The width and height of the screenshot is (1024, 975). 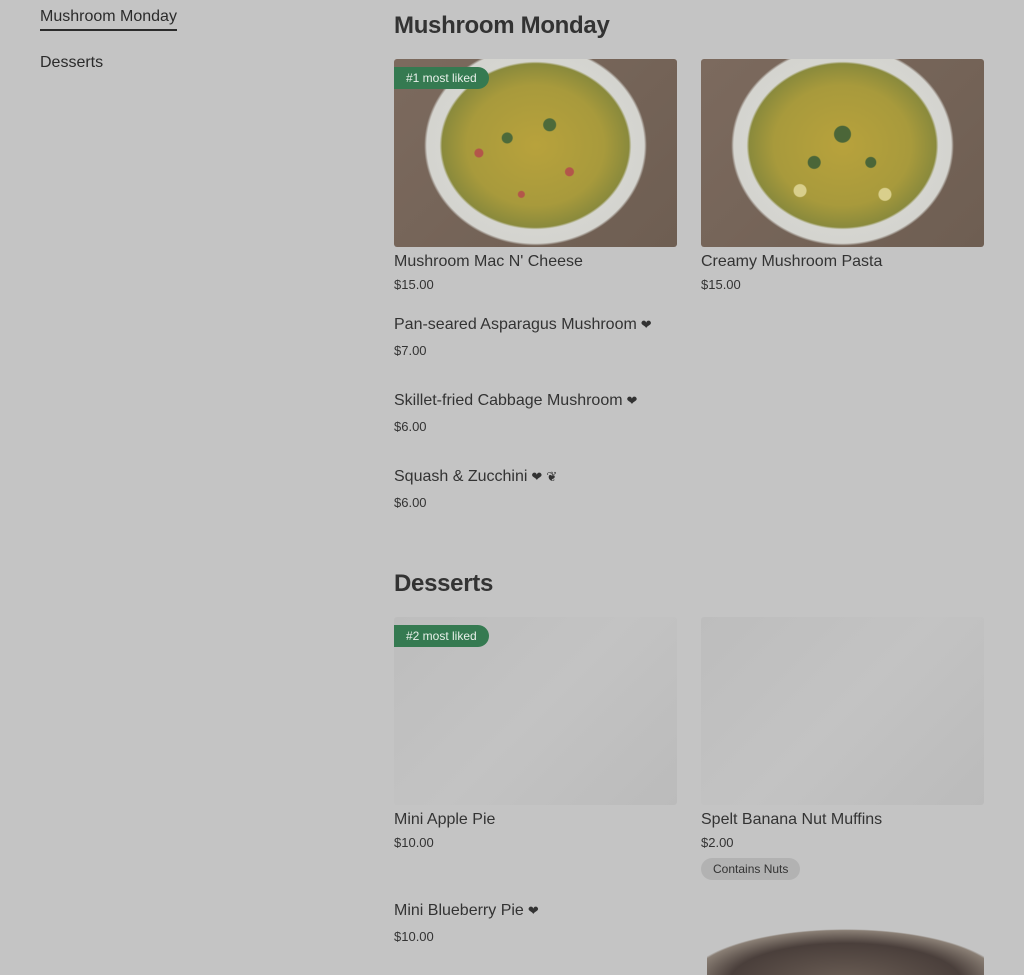 I want to click on item-name: Squash & Zucchini, so click(x=461, y=476).